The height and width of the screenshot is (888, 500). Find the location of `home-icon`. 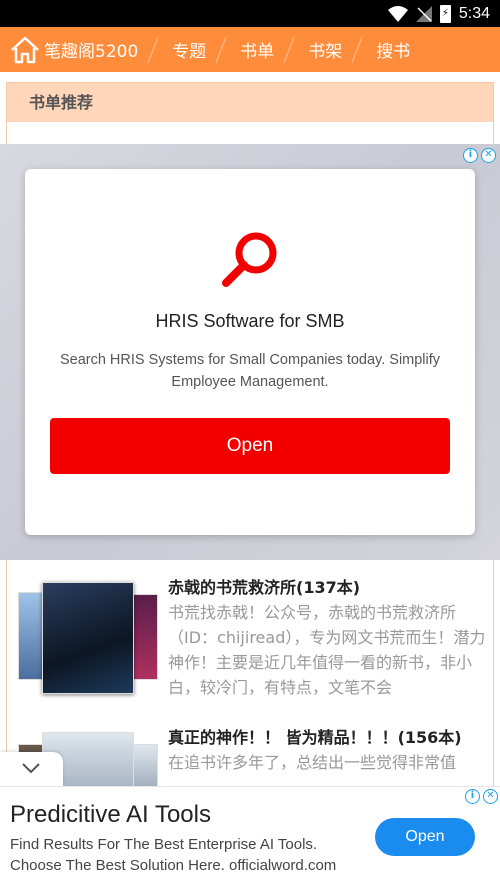

home-icon is located at coordinates (25, 49).